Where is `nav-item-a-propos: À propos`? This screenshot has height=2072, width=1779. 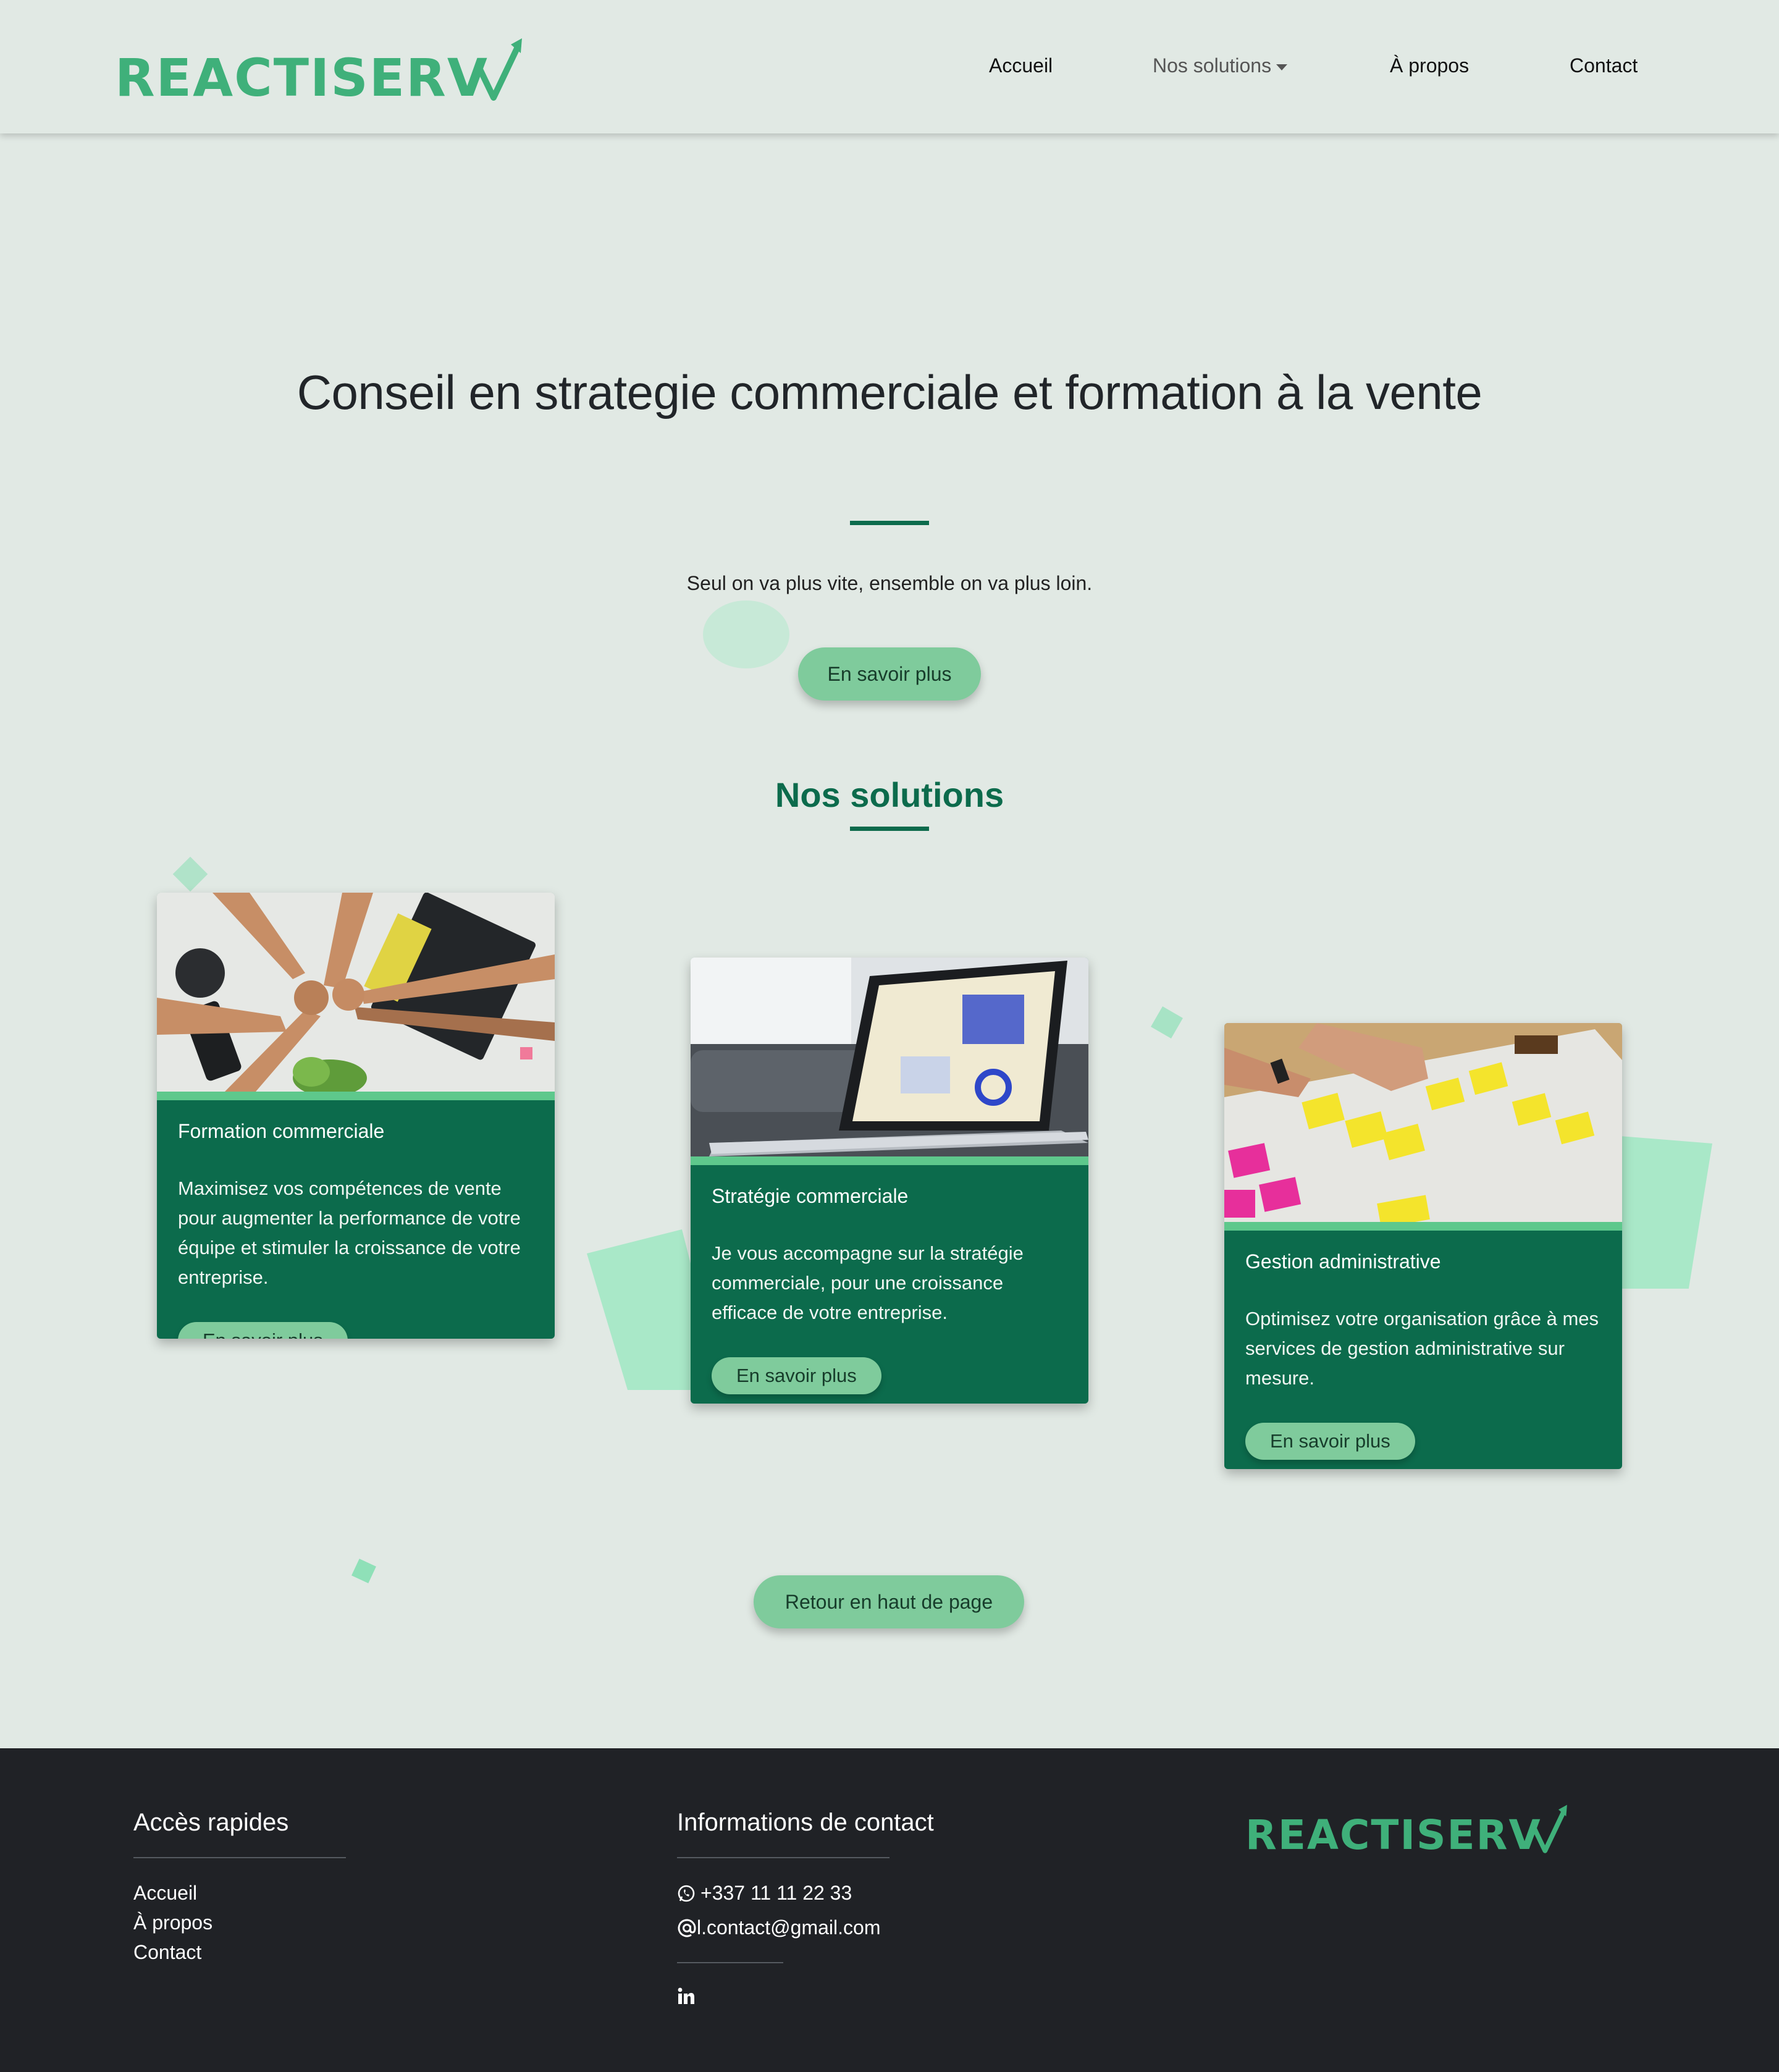 nav-item-a-propos: À propos is located at coordinates (1429, 65).